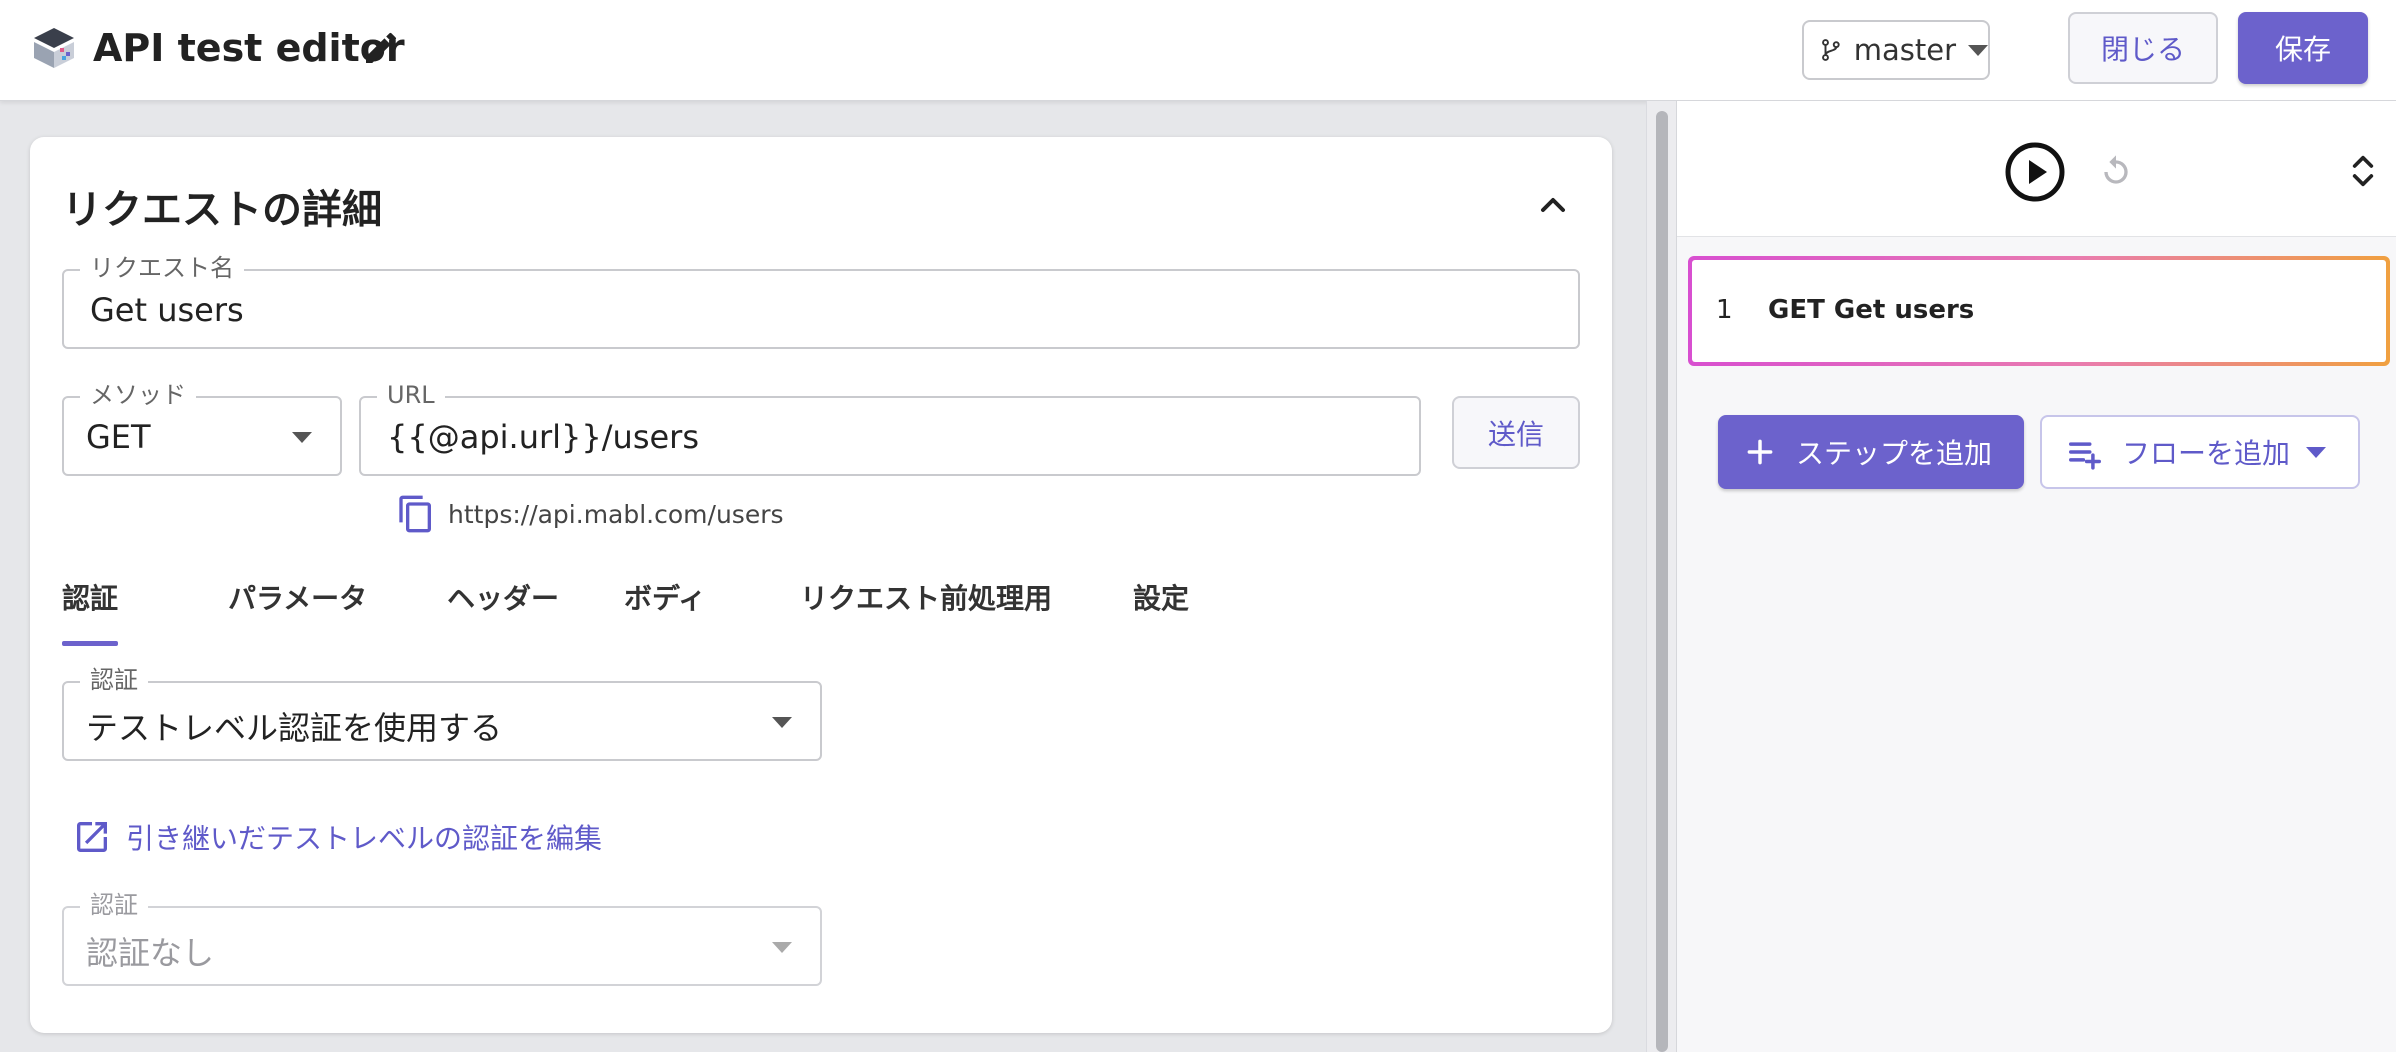 The image size is (2396, 1052). Describe the element at coordinates (1516, 432) in the screenshot. I see `send-button: 送信` at that location.